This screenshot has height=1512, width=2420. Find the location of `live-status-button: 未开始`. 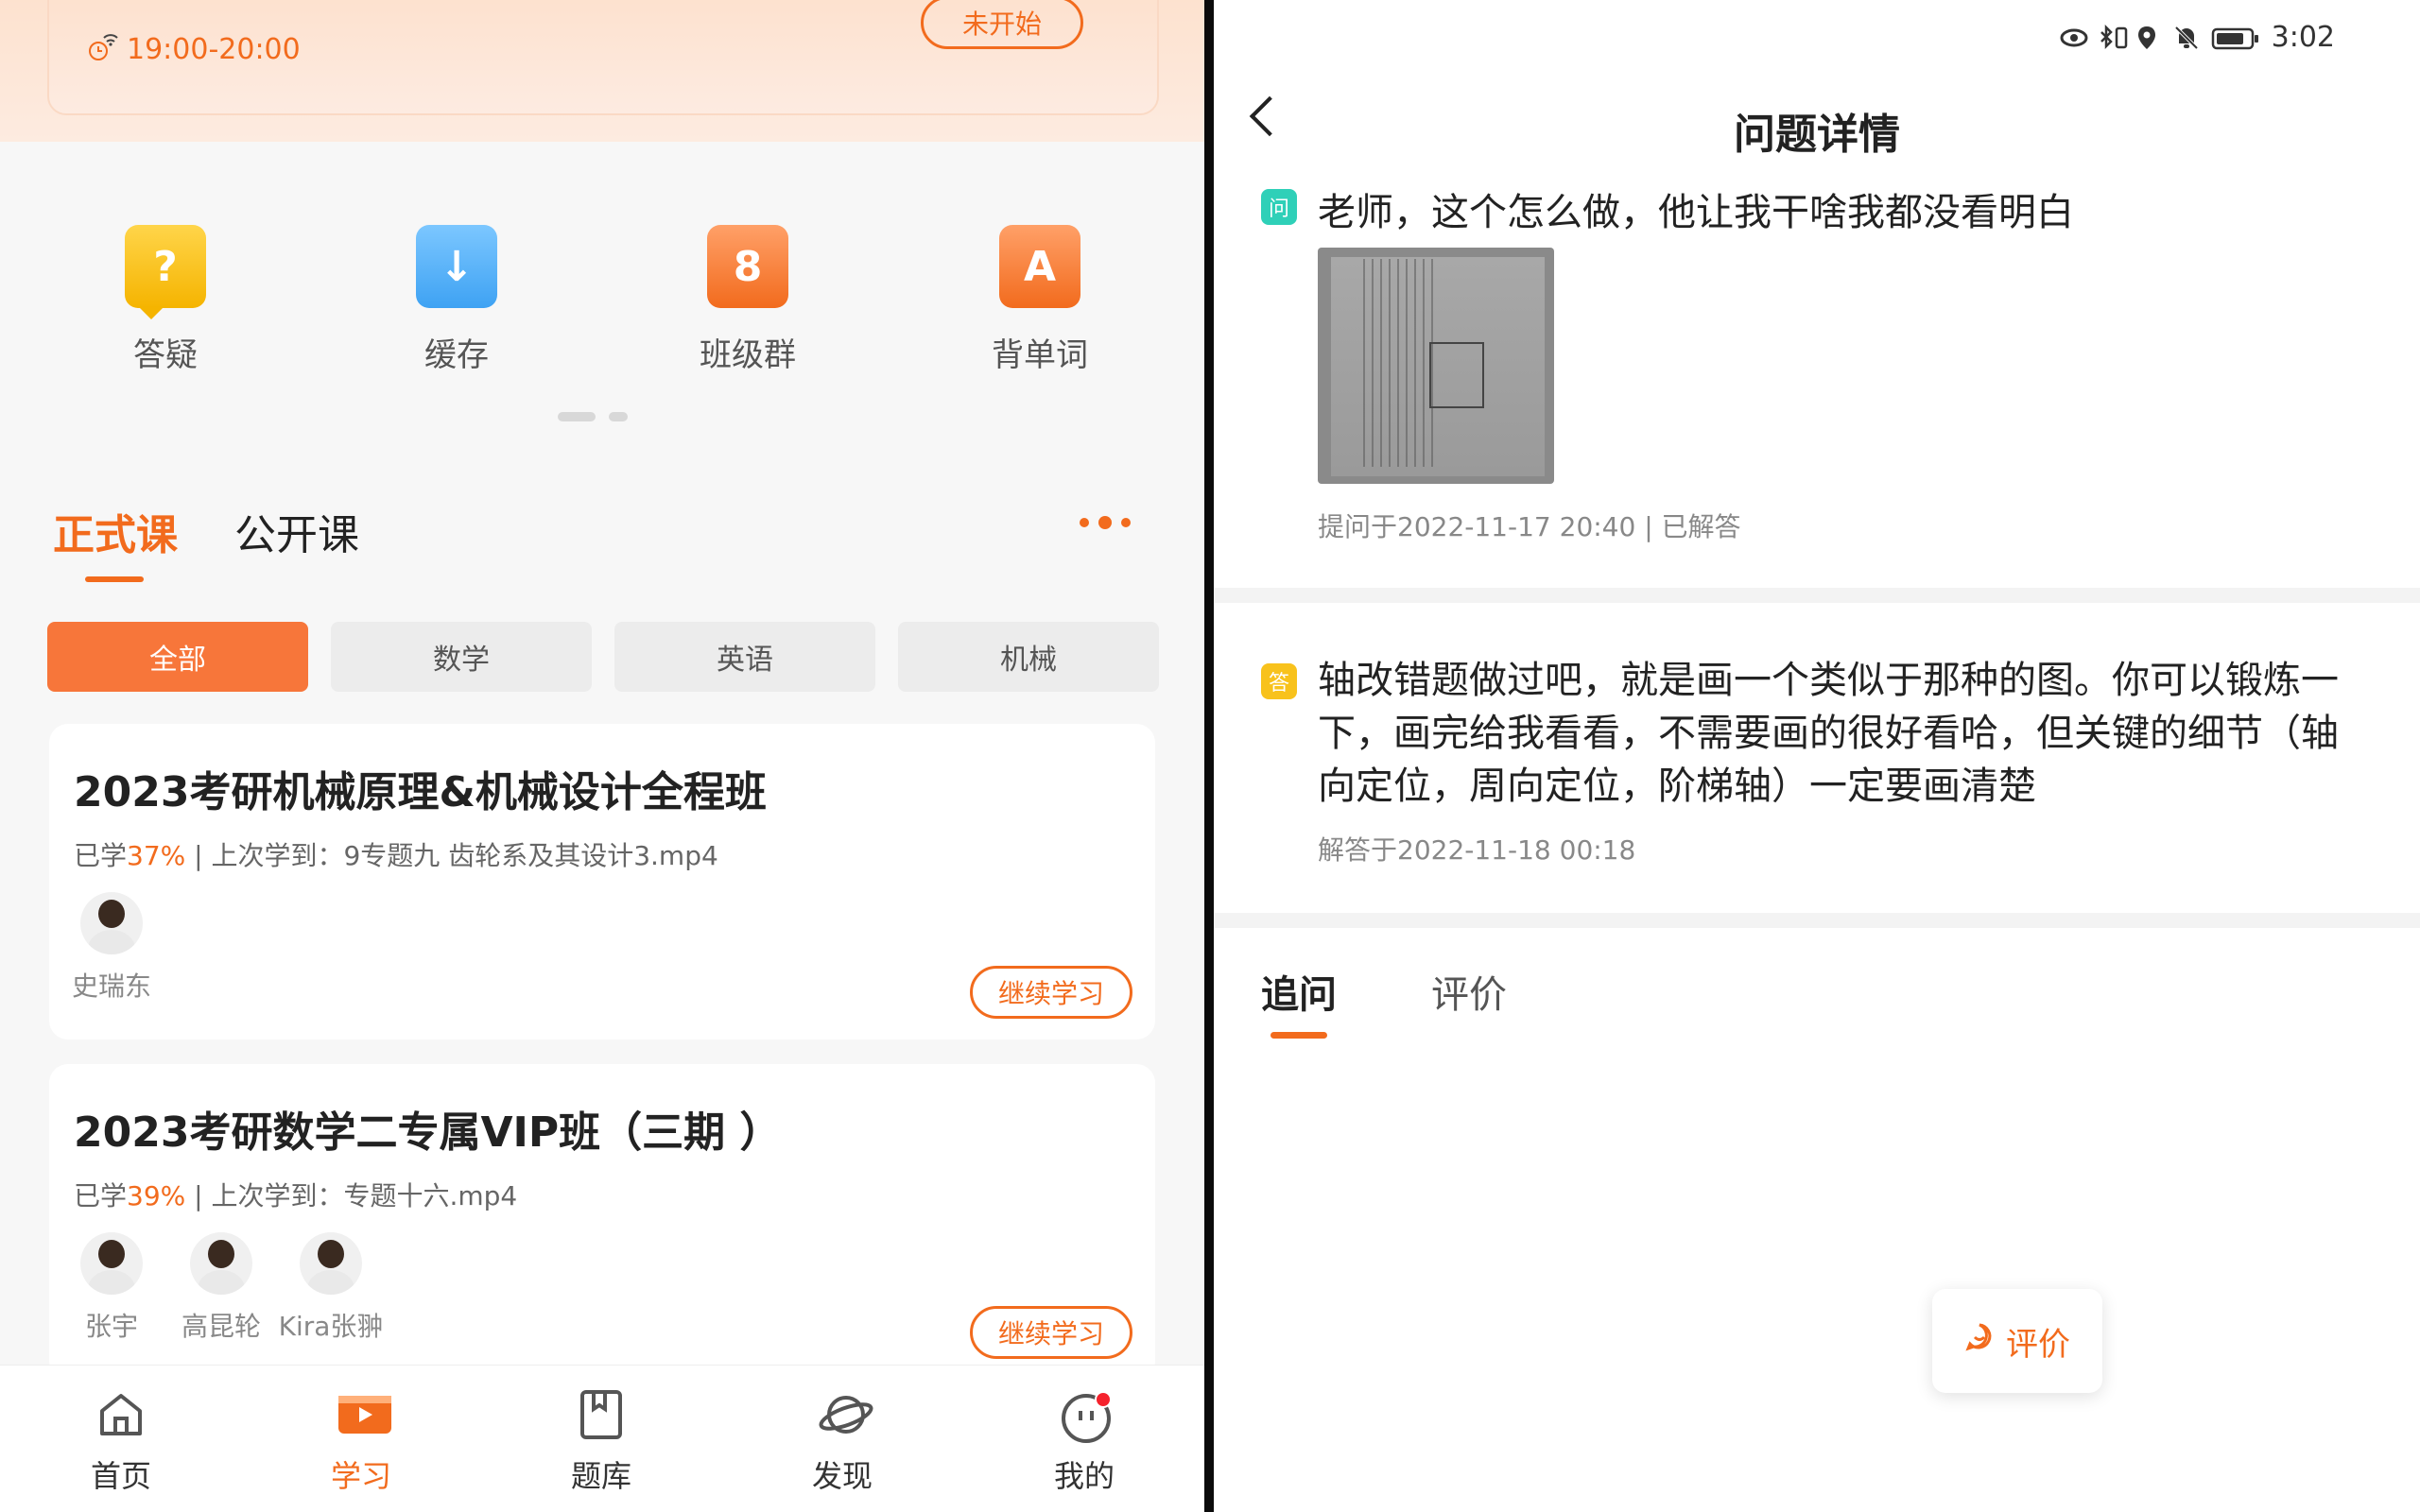

live-status-button: 未开始 is located at coordinates (1002, 24).